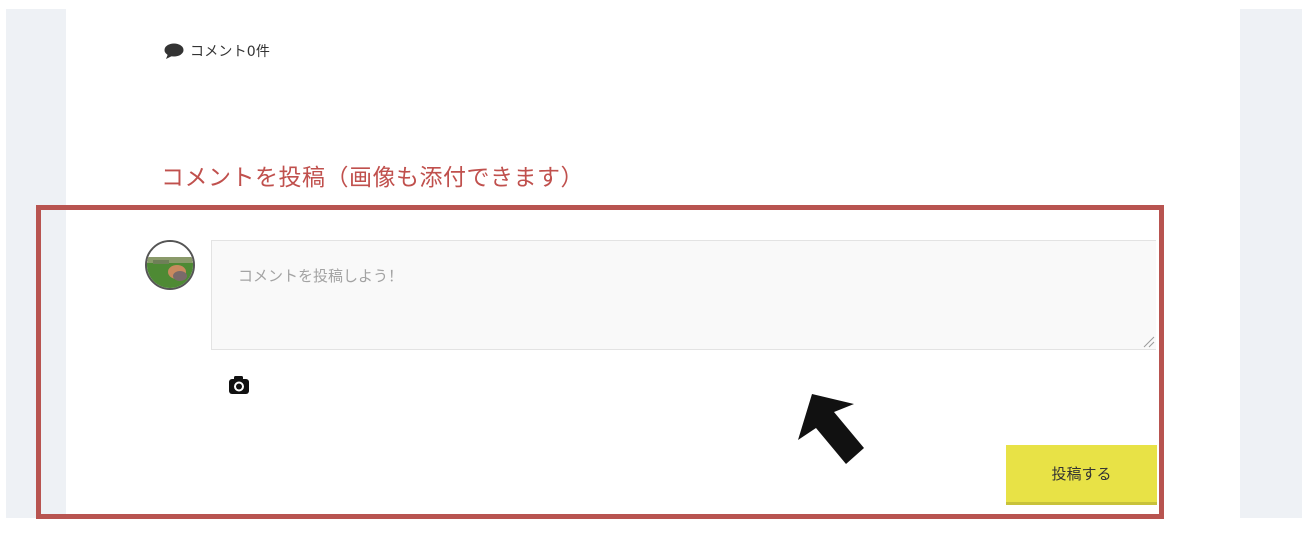 Image resolution: width=1302 pixels, height=534 pixels. I want to click on top-strip, so click(651, 4).